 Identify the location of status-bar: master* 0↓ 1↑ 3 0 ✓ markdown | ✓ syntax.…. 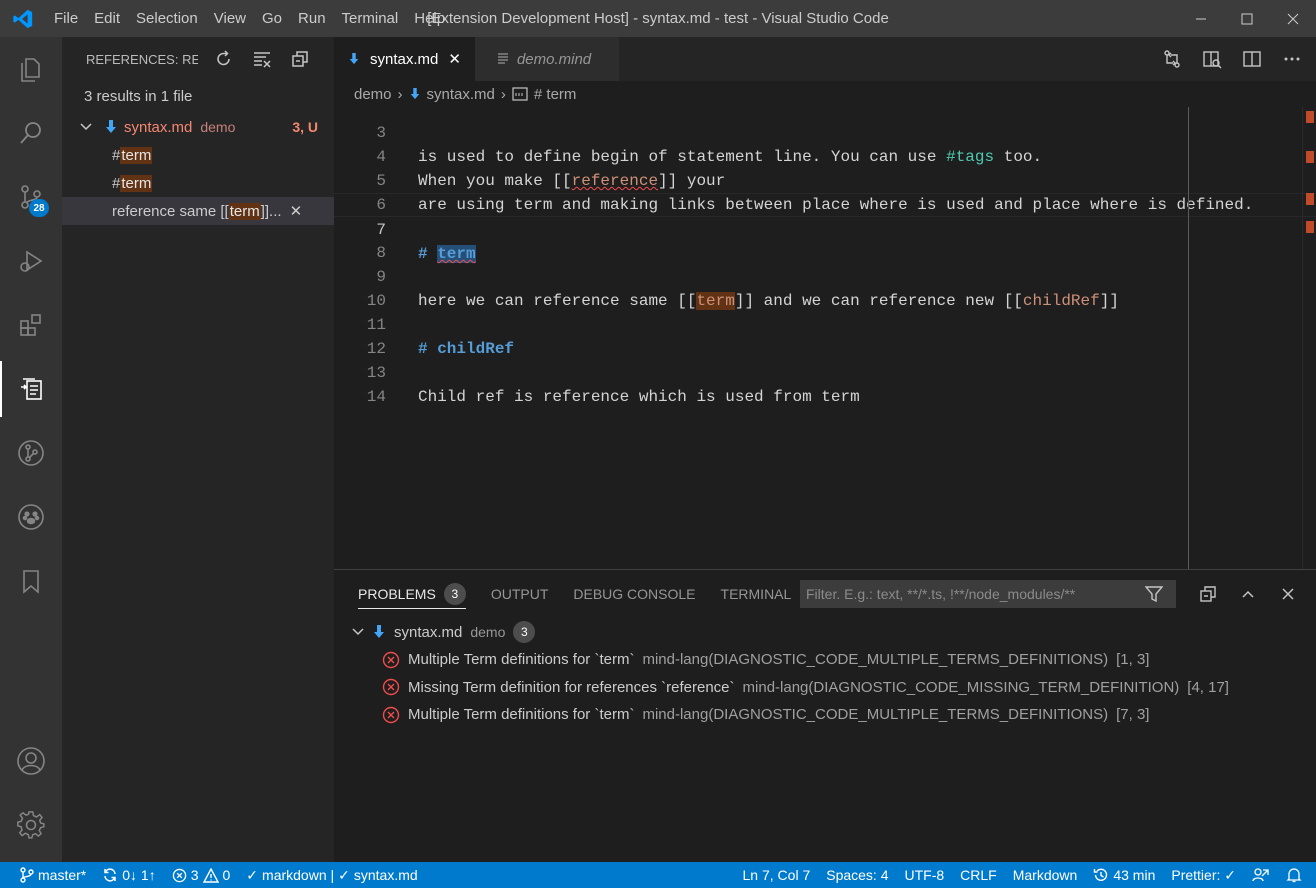
(658, 875).